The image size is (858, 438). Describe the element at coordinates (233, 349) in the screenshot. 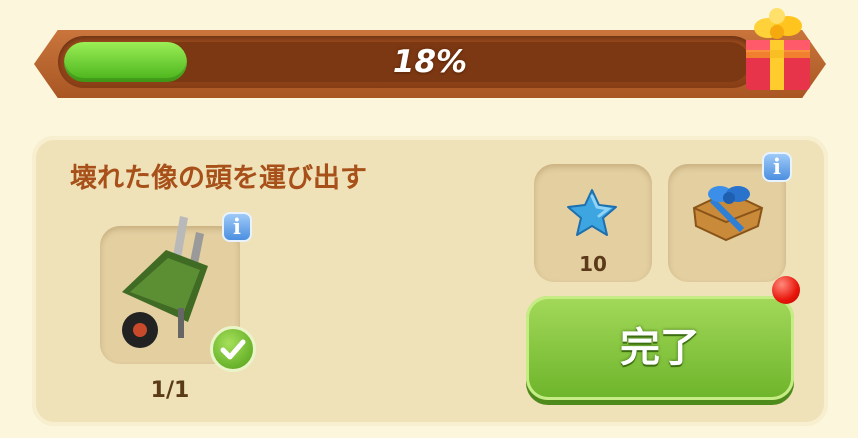

I see `completed-check-icon` at that location.